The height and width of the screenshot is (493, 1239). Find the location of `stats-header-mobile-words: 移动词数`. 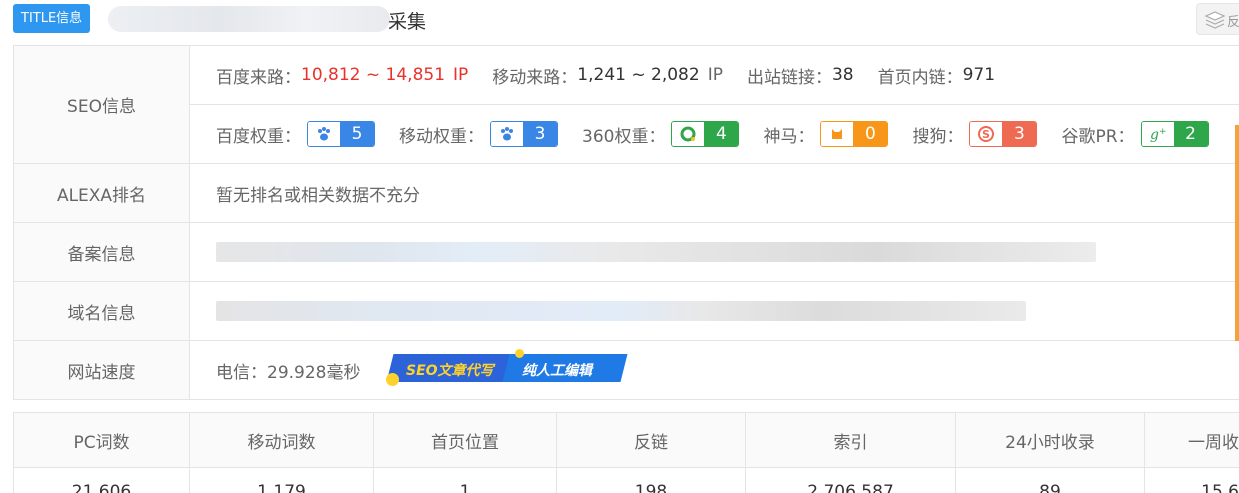

stats-header-mobile-words: 移动词数 is located at coordinates (282, 440).